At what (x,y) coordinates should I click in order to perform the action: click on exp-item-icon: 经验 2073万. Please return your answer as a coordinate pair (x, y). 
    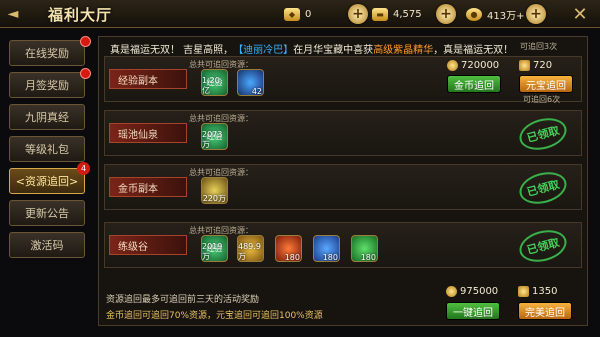
    Looking at the image, I should click on (214, 136).